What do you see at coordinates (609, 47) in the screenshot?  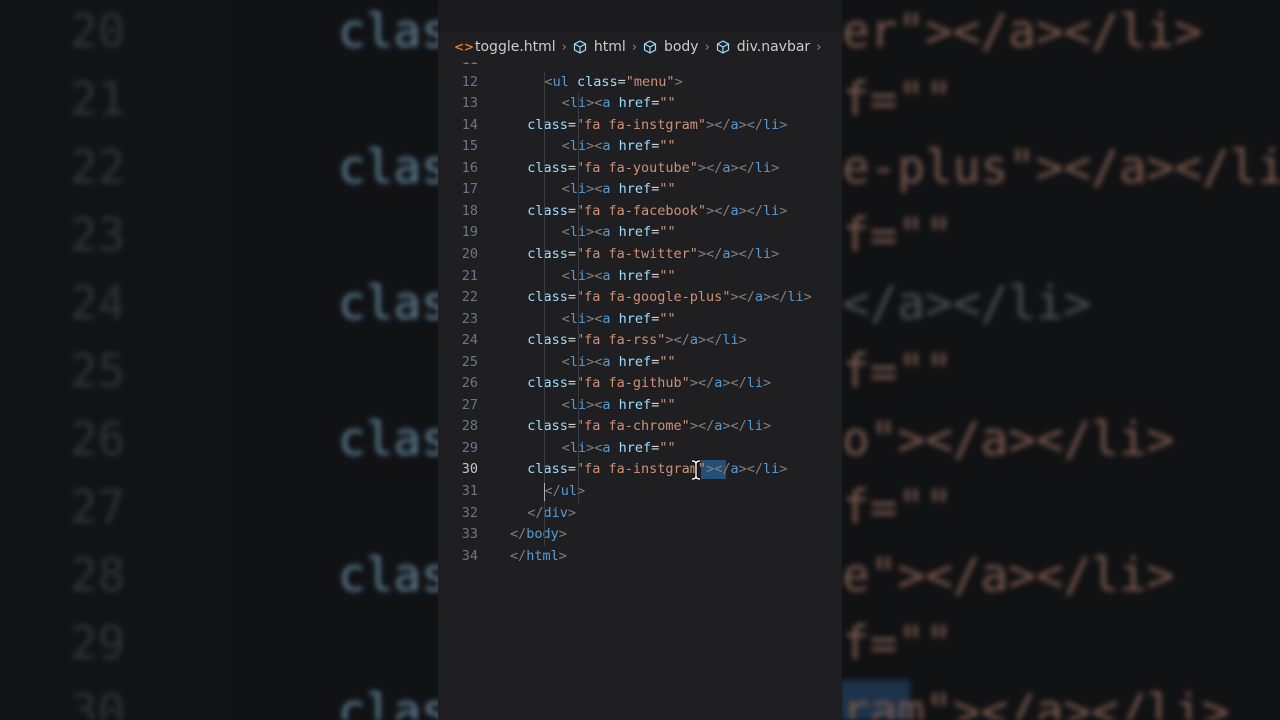 I see `breadcrumb-label: html` at bounding box center [609, 47].